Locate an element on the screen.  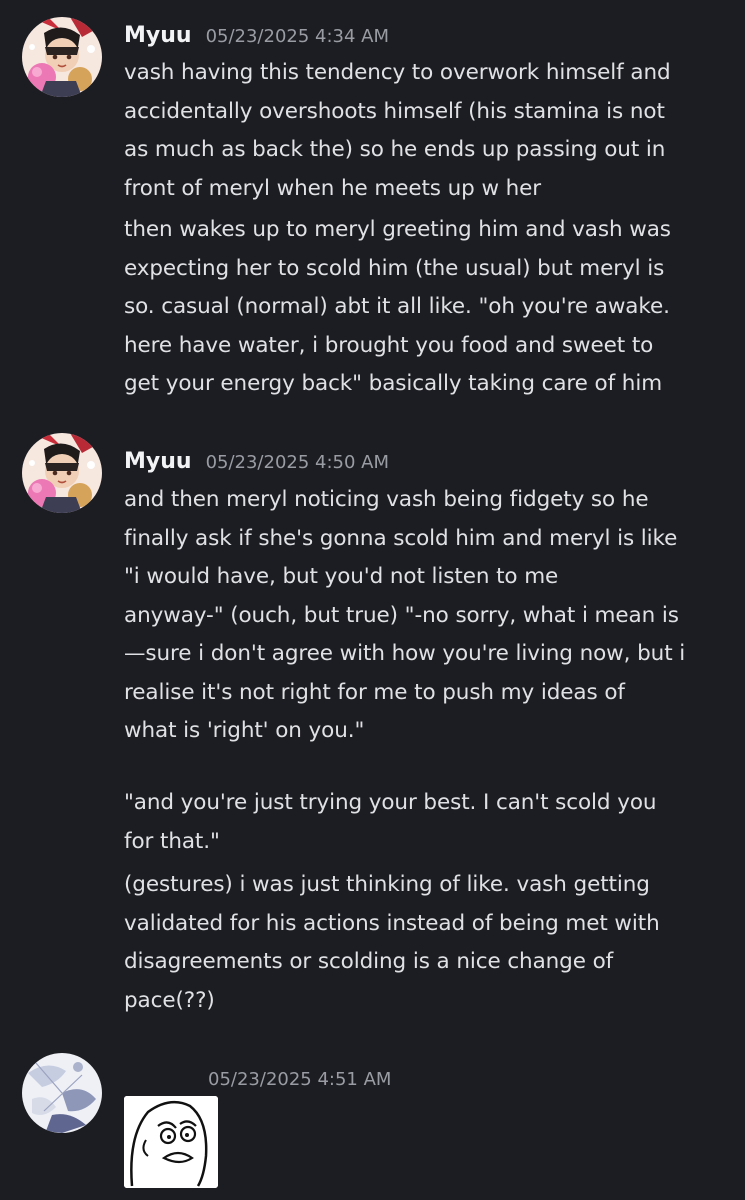
message-timestamp: 05/23/2025 4:51 AM is located at coordinates (300, 1079).